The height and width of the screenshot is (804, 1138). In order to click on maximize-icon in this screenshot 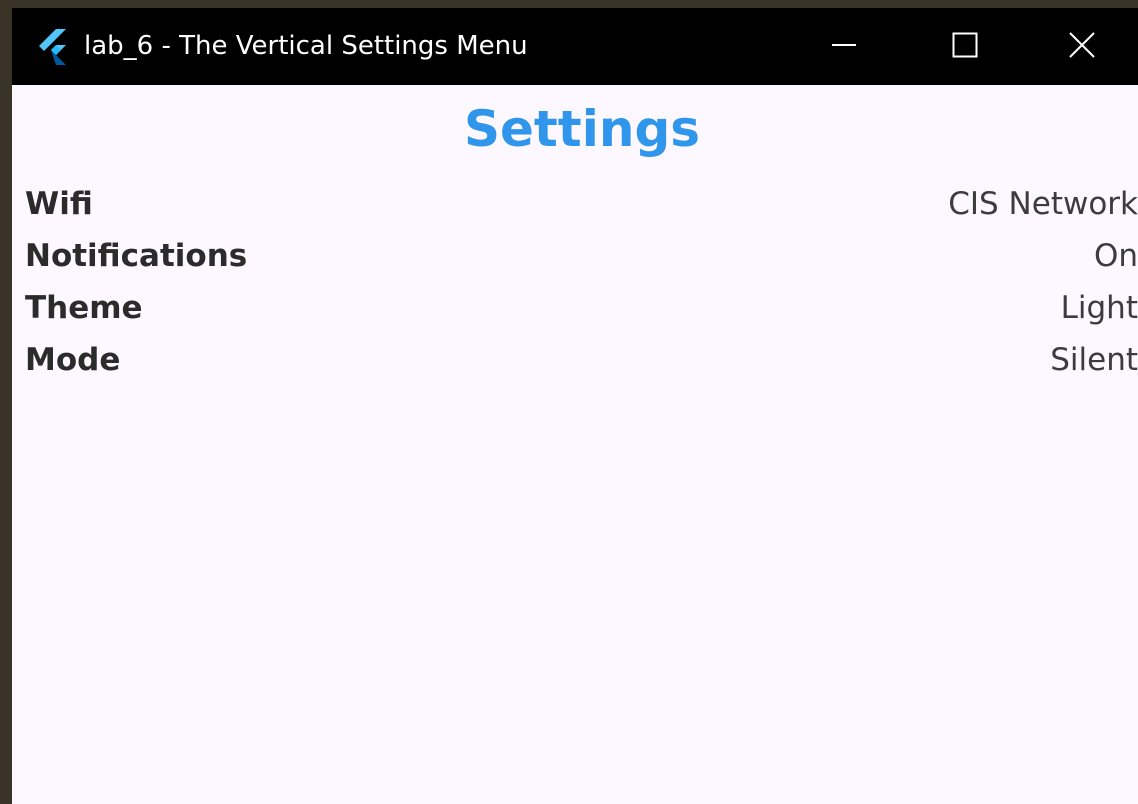, I will do `click(965, 47)`.